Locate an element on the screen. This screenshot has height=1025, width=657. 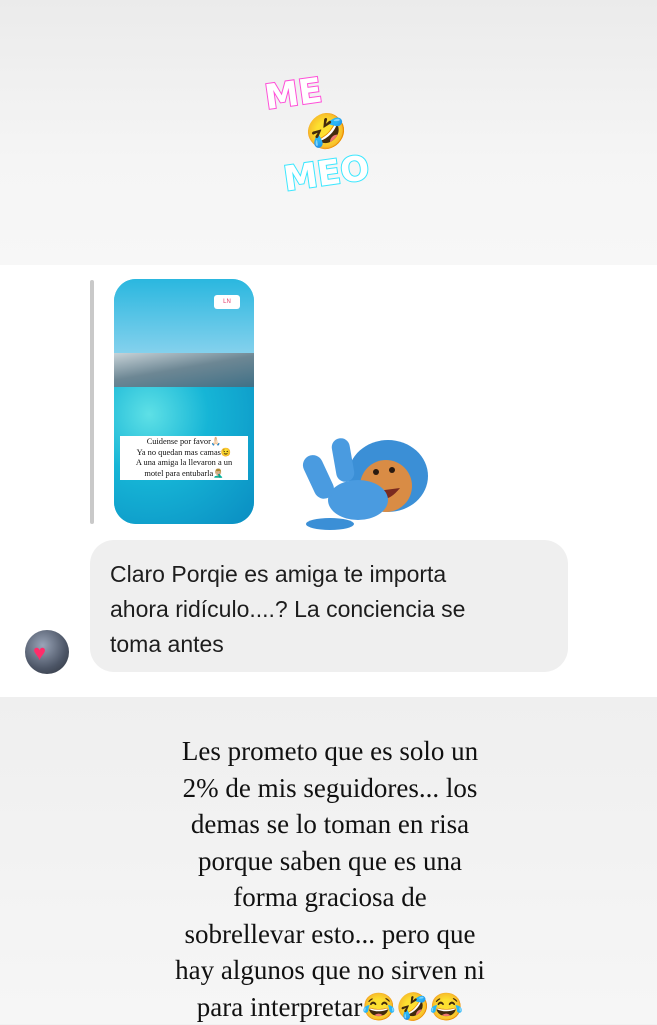
story-caption-line: motel para entubarla🤦🏼‍♂️ is located at coordinates (184, 474).